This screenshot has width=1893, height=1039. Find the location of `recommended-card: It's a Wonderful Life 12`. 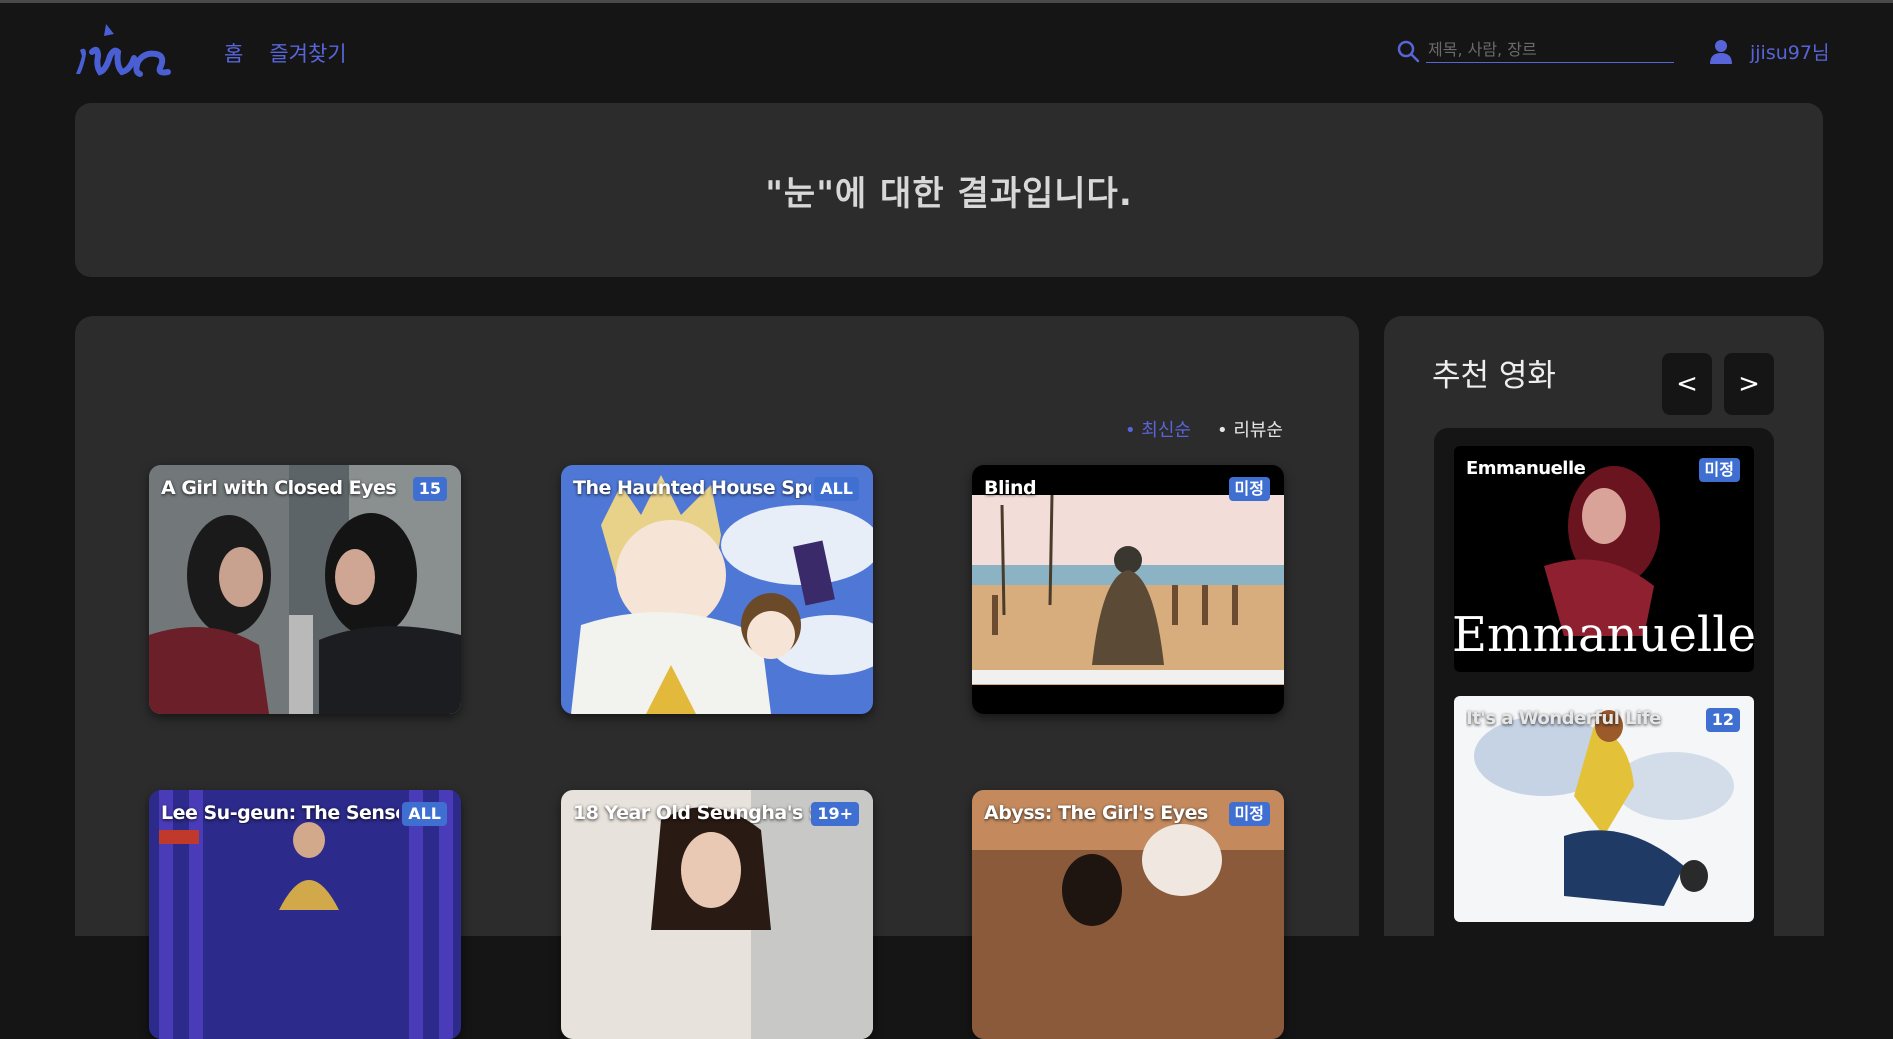

recommended-card: It's a Wonderful Life 12 is located at coordinates (1604, 809).